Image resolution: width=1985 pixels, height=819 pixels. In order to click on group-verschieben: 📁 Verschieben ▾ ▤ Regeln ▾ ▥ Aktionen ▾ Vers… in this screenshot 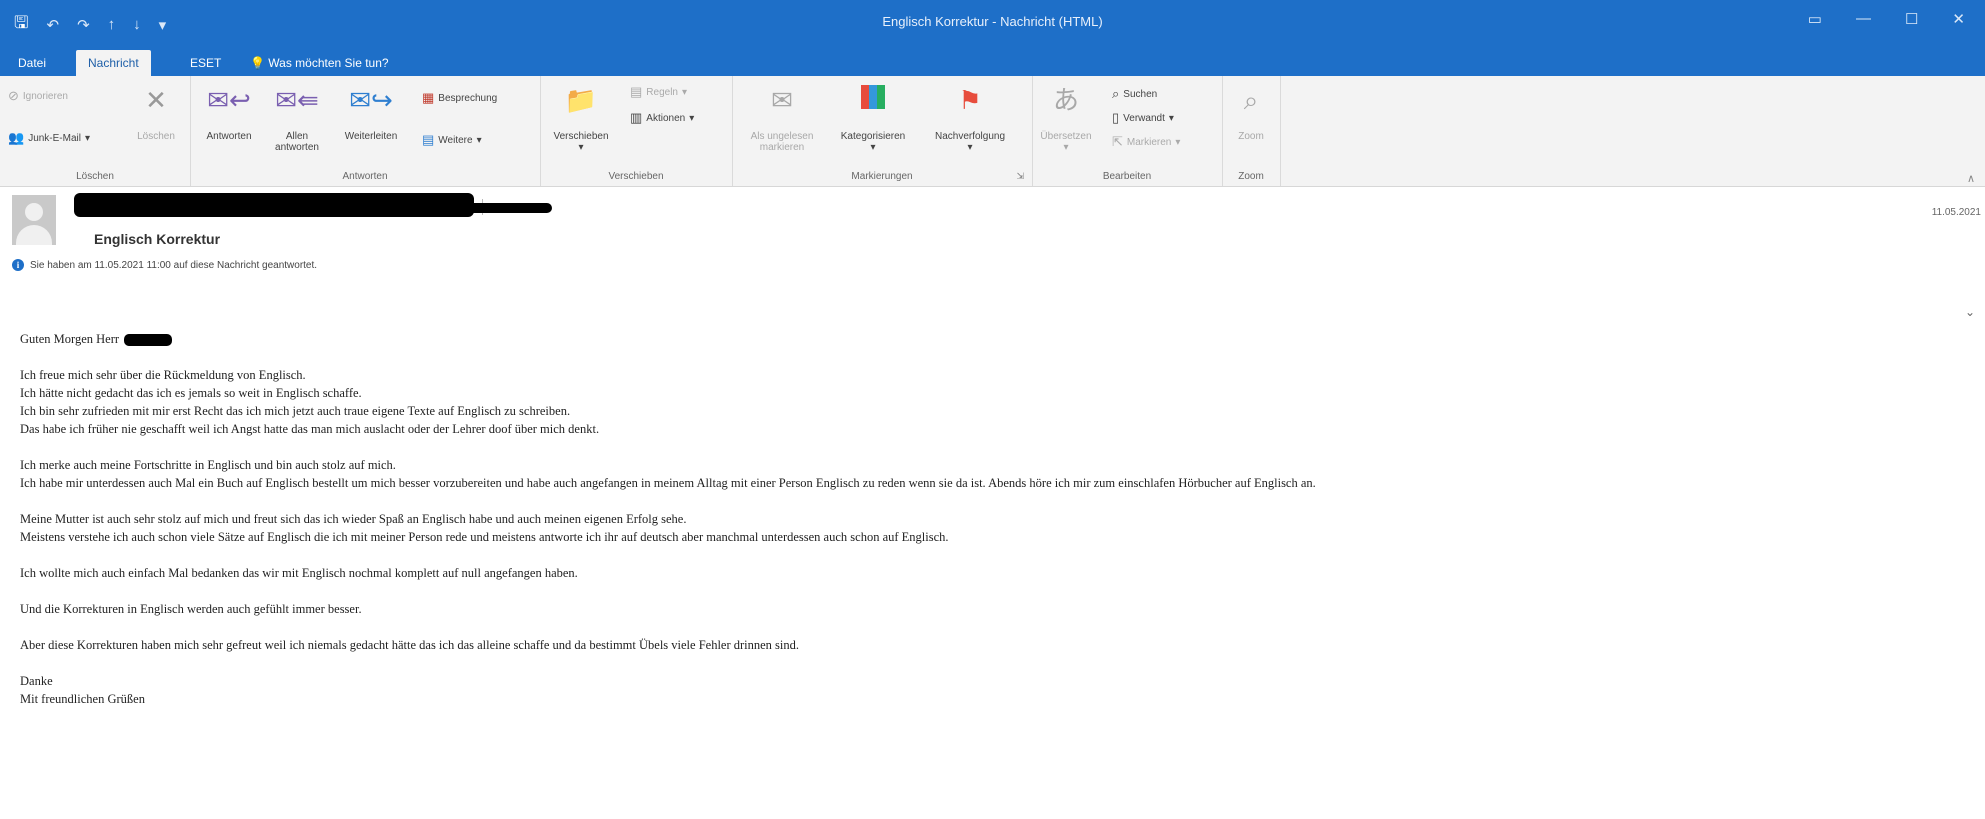, I will do `click(636, 131)`.